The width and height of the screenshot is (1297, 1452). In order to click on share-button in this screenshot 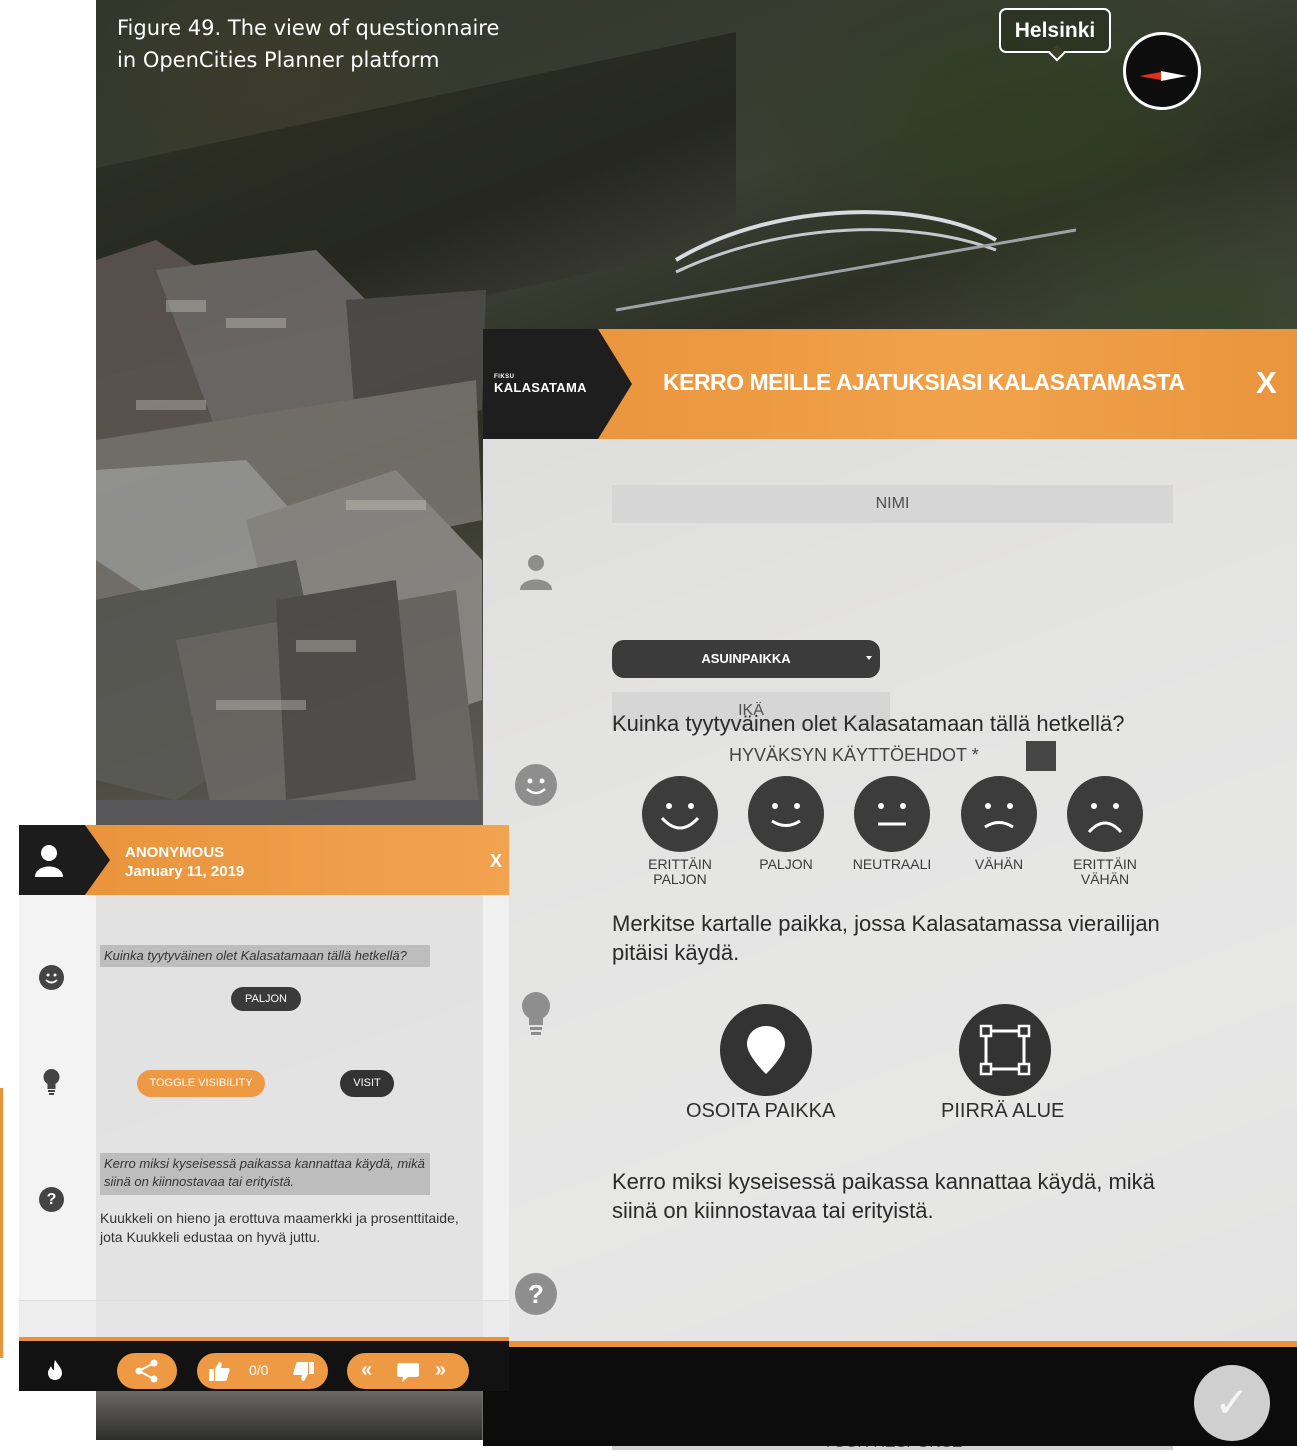, I will do `click(147, 1371)`.